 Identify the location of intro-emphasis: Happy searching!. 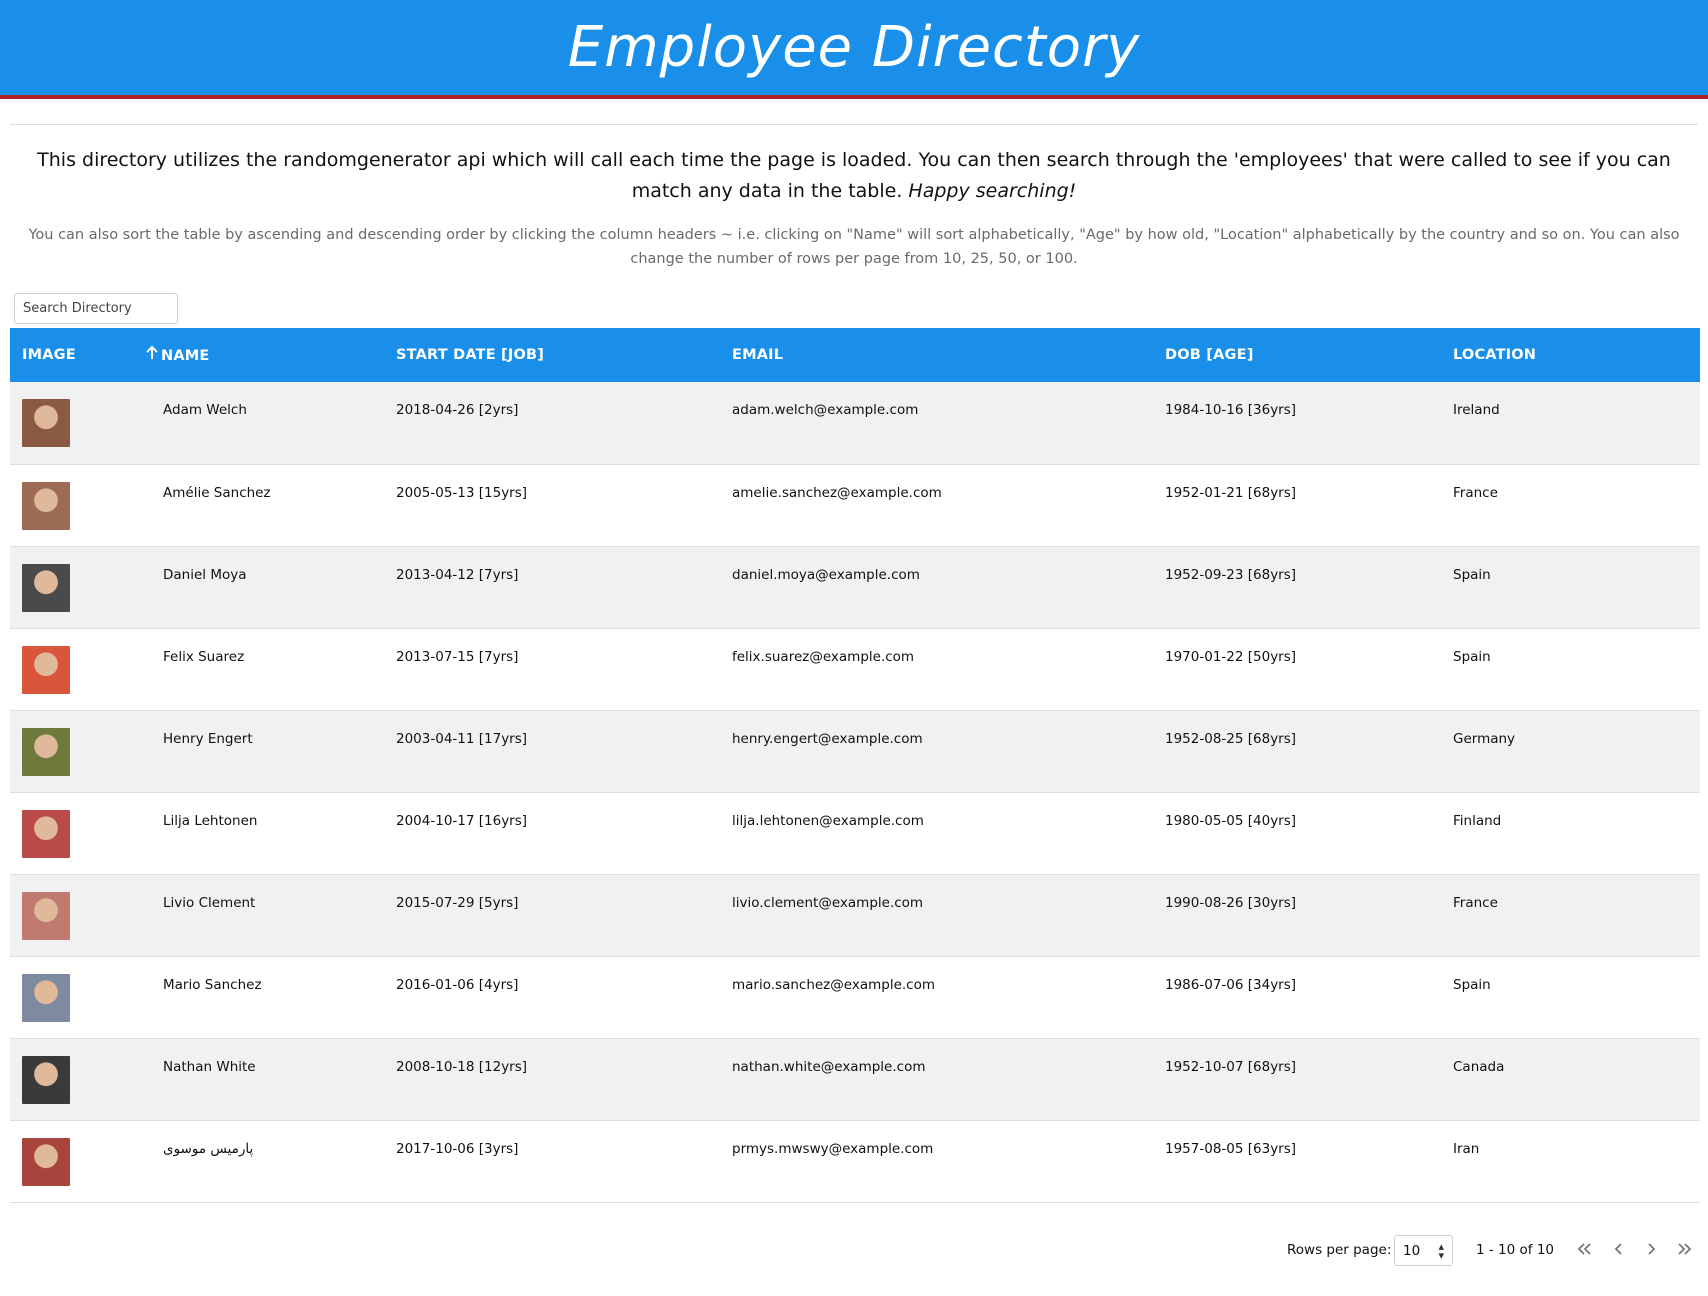
(992, 191).